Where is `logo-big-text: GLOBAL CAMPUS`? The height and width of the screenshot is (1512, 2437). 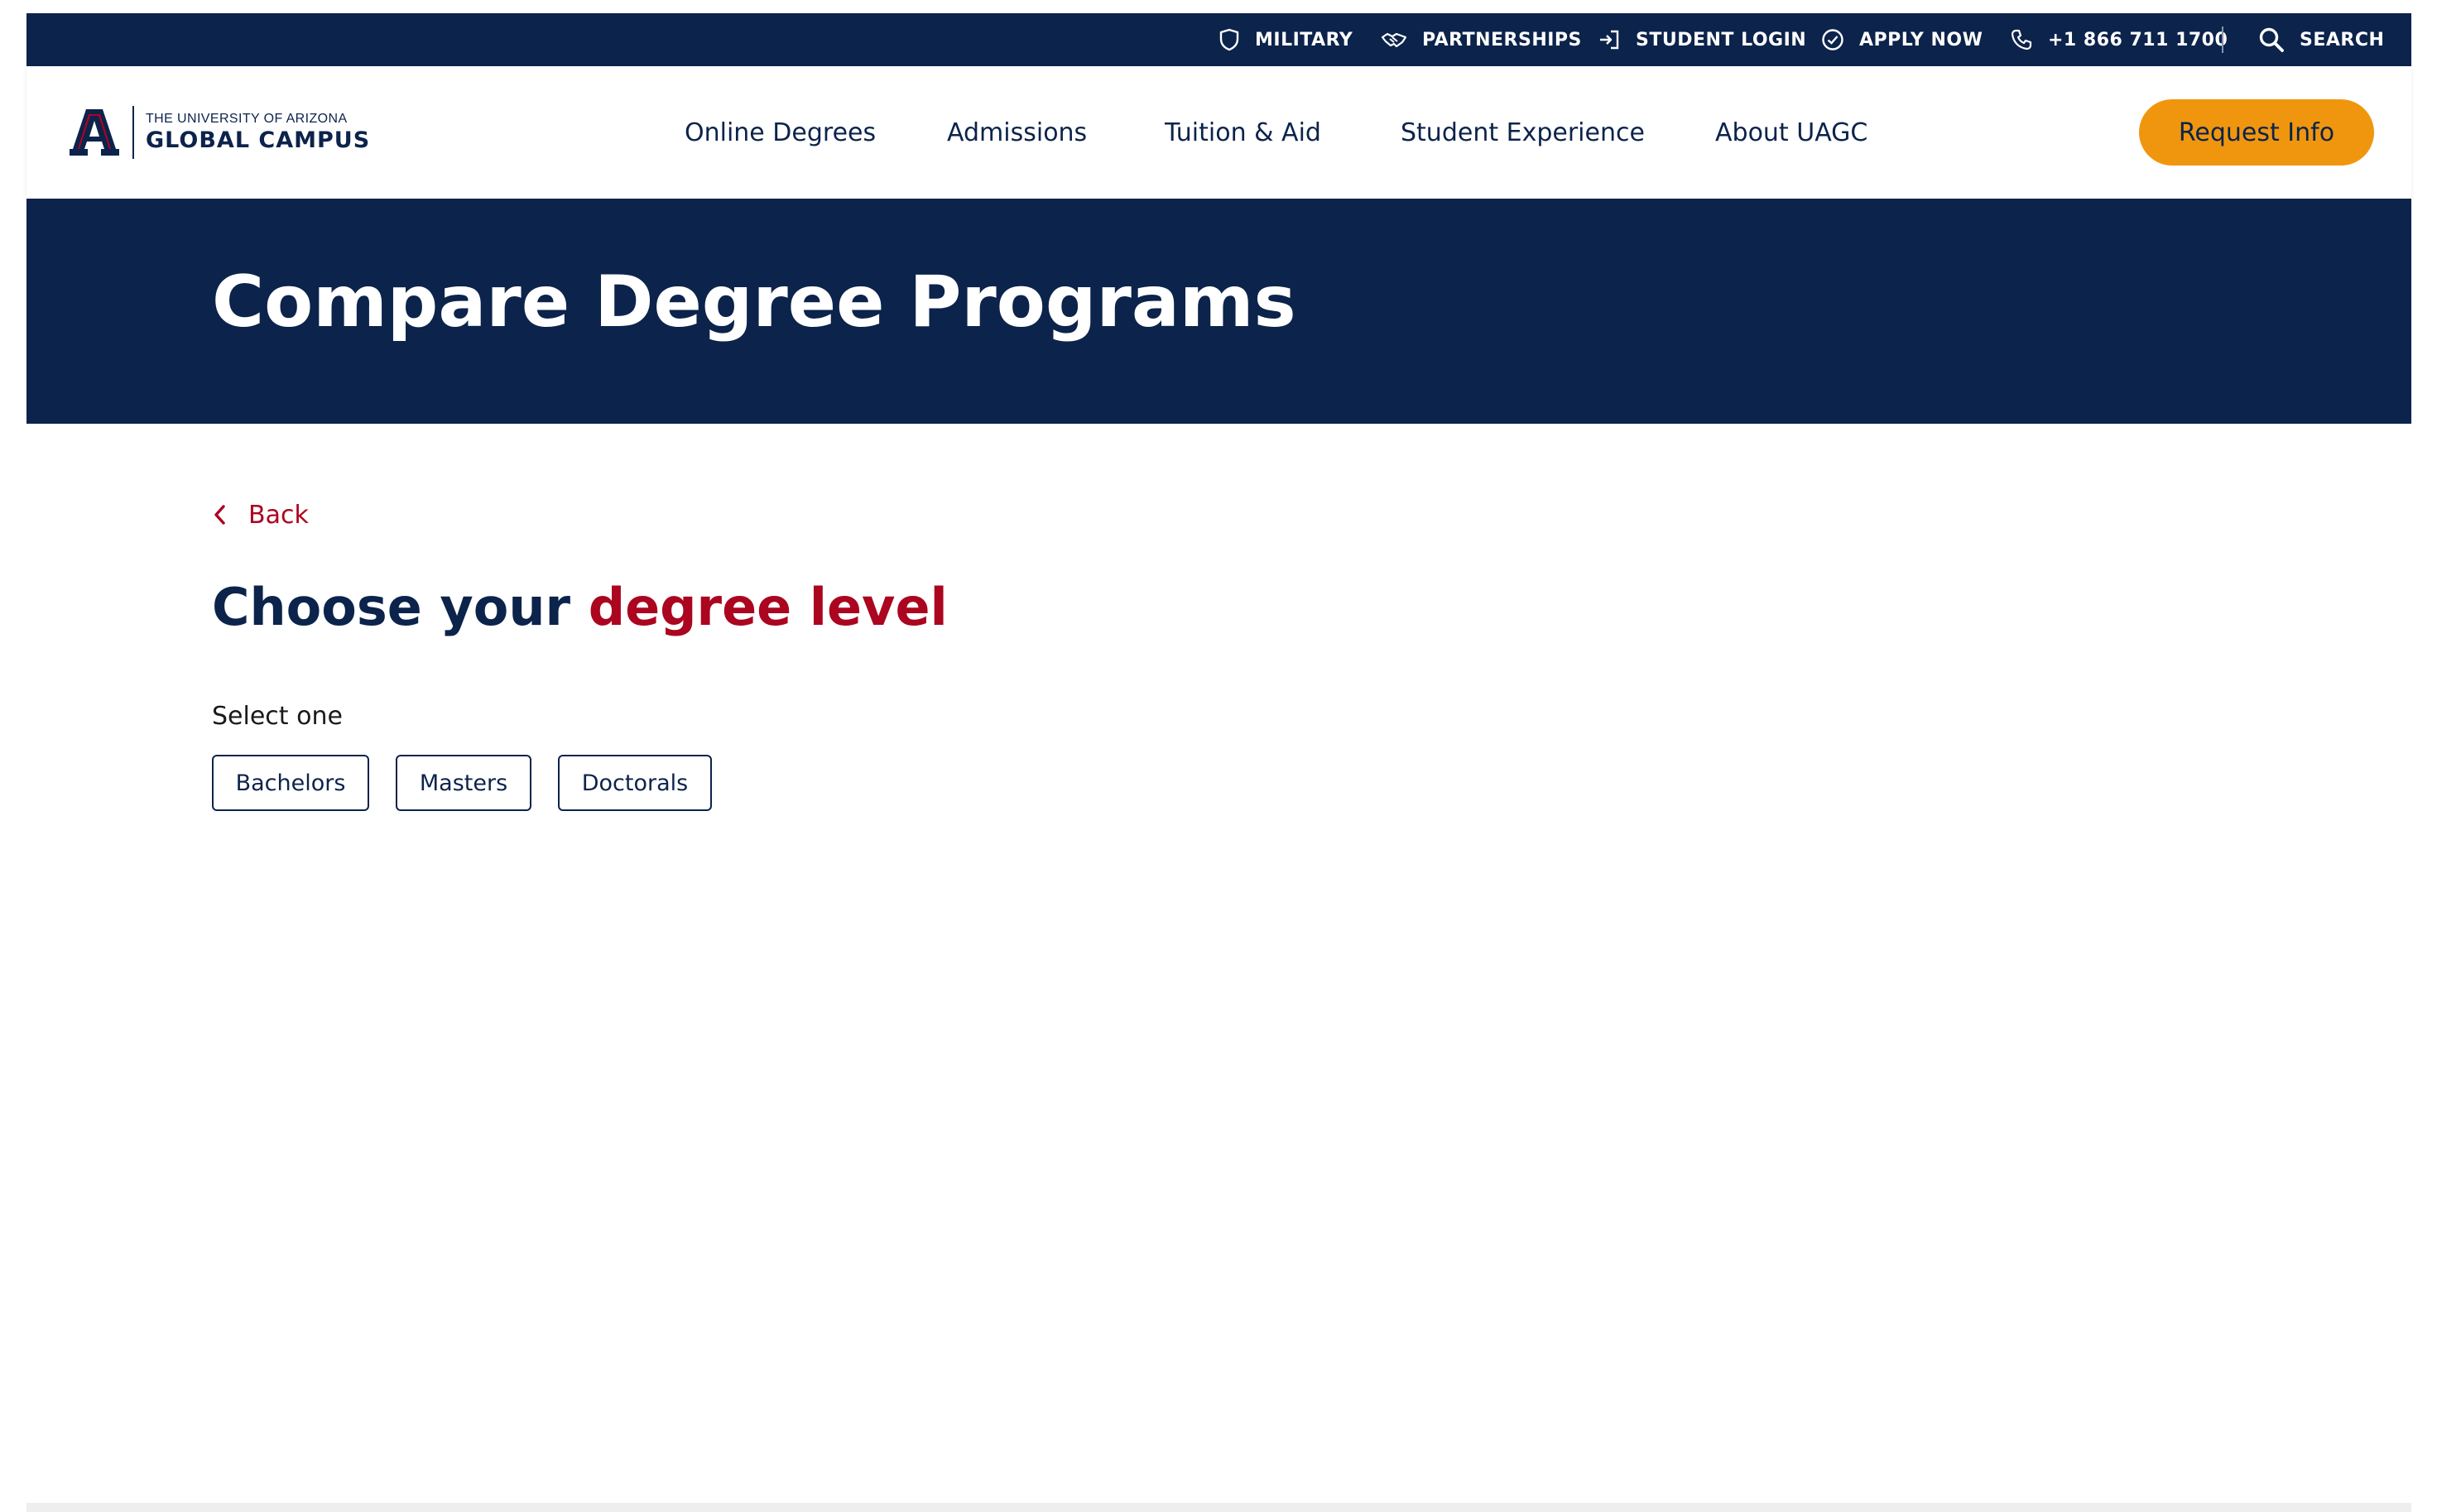
logo-big-text: GLOBAL CAMPUS is located at coordinates (258, 140).